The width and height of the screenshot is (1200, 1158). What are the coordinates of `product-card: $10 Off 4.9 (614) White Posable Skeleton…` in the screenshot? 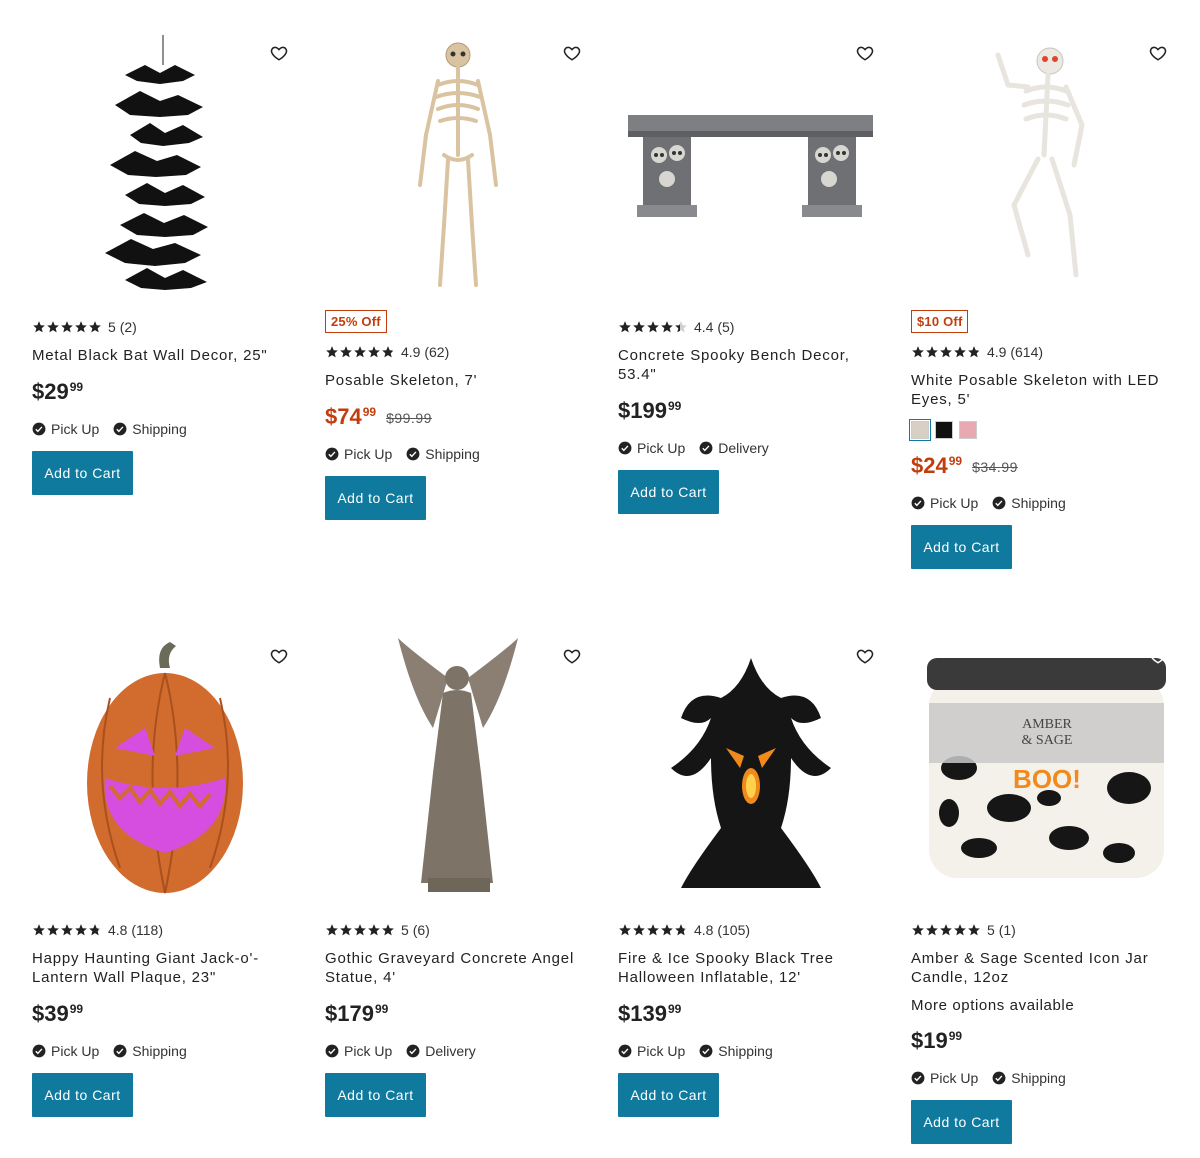 It's located at (1042, 310).